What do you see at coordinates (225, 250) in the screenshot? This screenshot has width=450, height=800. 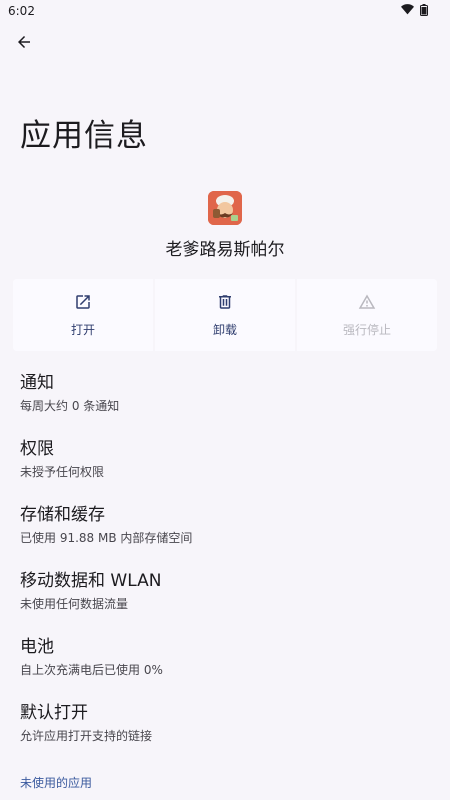 I see `app-name: 老爹路易斯帕尔` at bounding box center [225, 250].